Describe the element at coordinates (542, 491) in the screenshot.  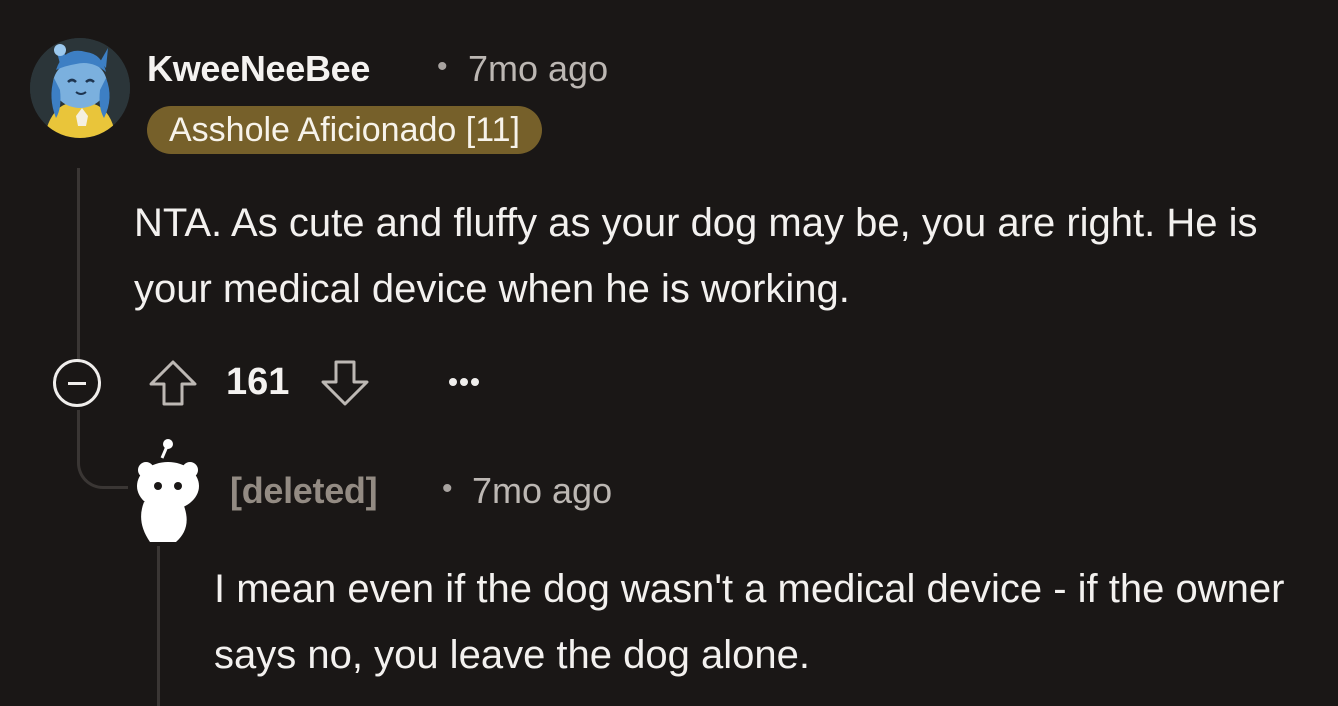
I see `reply-timestamp: 7mo ago` at that location.